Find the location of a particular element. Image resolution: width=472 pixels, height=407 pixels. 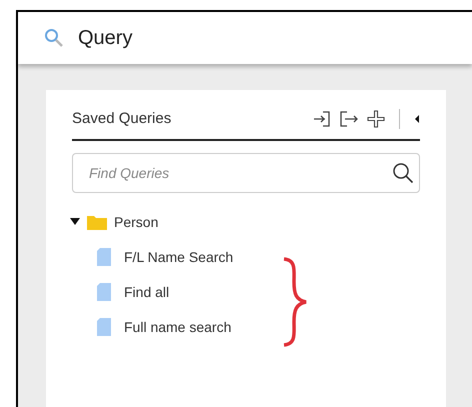

import-icon is located at coordinates (322, 119).